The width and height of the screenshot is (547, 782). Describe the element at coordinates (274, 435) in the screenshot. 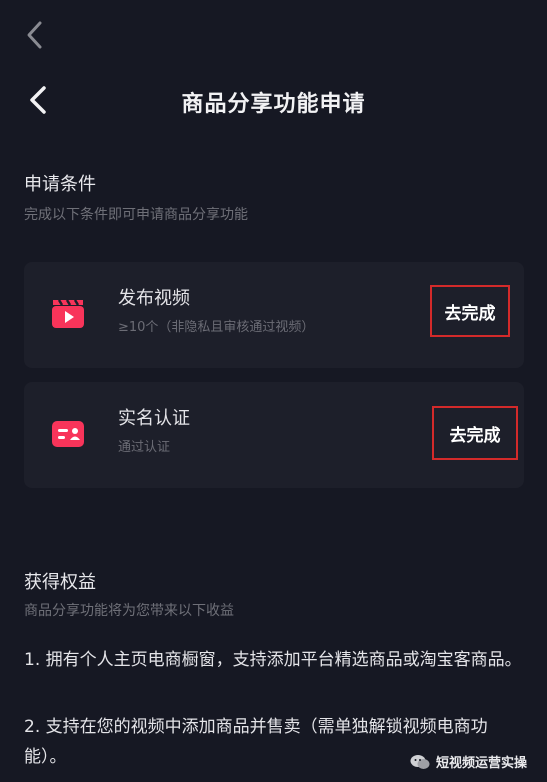

I see `condition-card-real-name: 实名认证 通过认证 去完成` at that location.